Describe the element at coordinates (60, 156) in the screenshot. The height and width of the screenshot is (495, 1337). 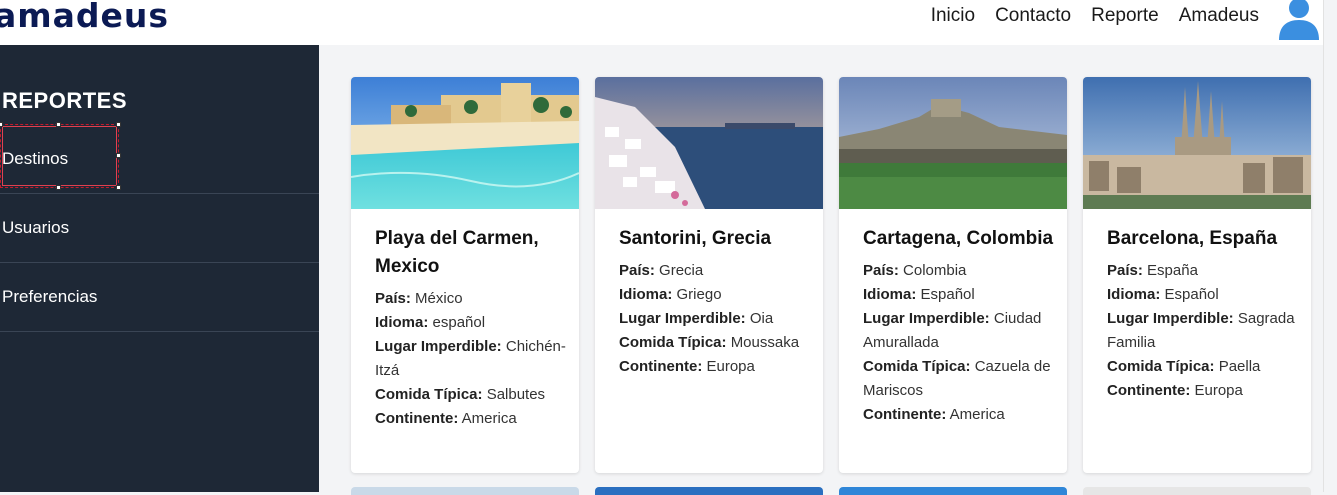
I see `selection-outline` at that location.